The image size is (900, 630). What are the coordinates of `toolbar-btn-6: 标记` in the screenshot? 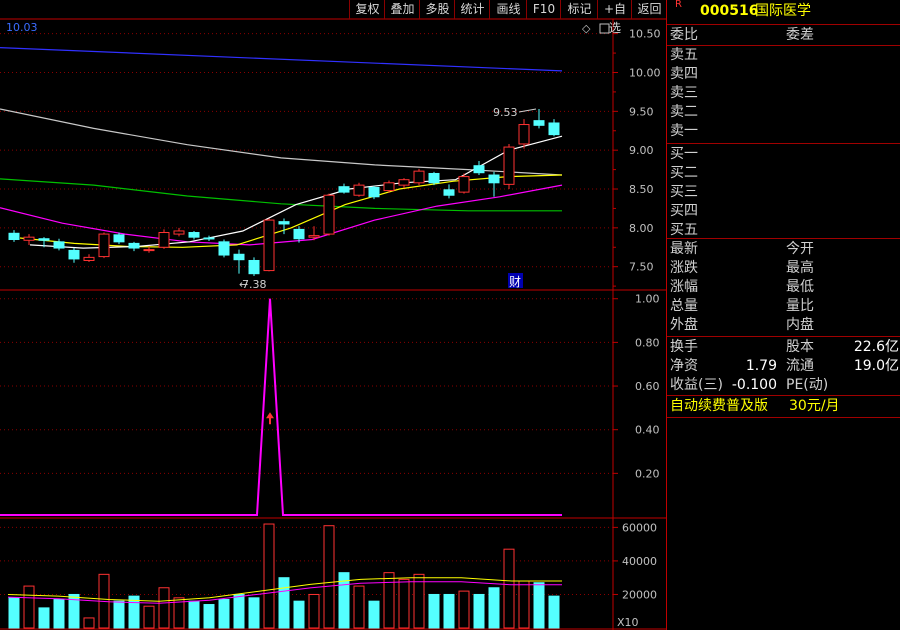 It's located at (579, 9).